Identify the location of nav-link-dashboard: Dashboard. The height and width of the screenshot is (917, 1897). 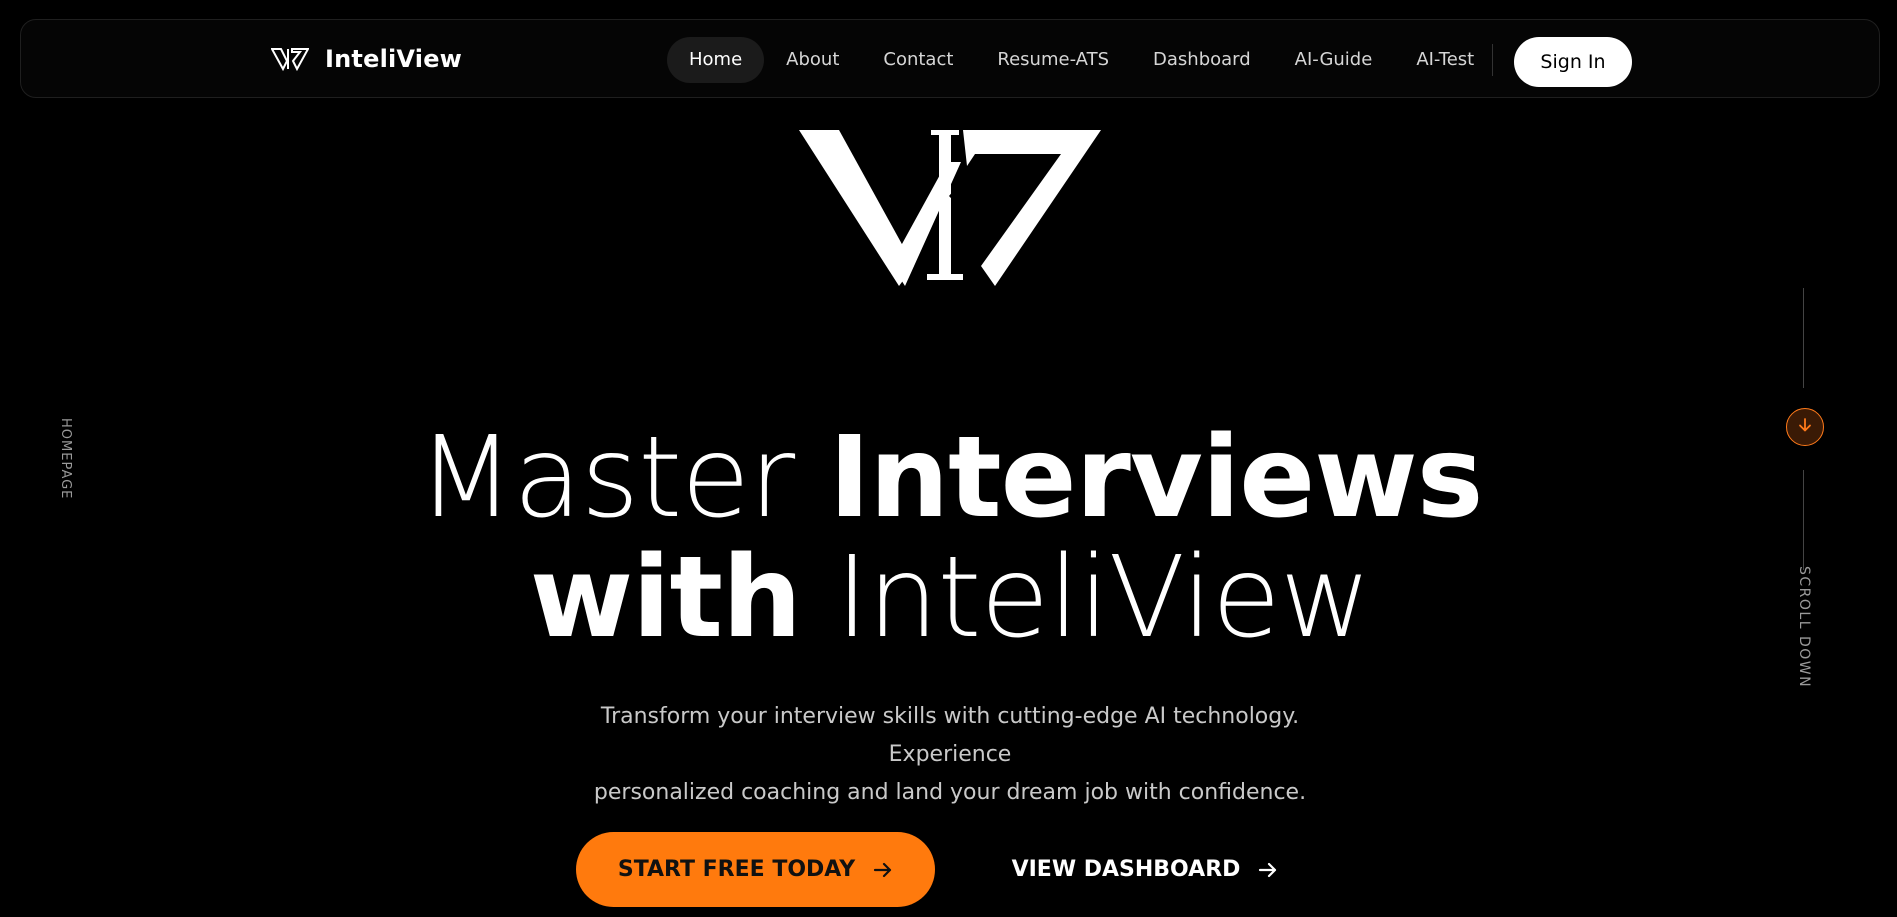
(1202, 60).